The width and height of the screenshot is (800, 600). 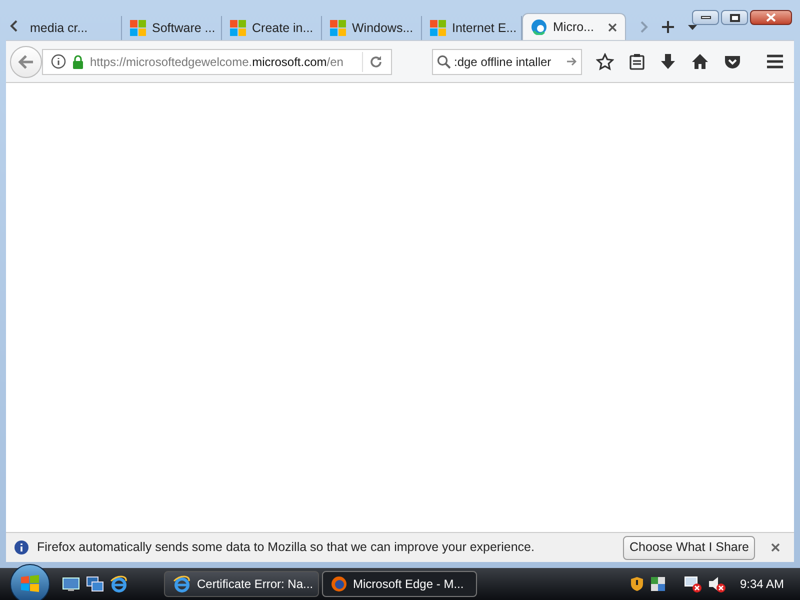 I want to click on back-arrow-icon, so click(x=26, y=61).